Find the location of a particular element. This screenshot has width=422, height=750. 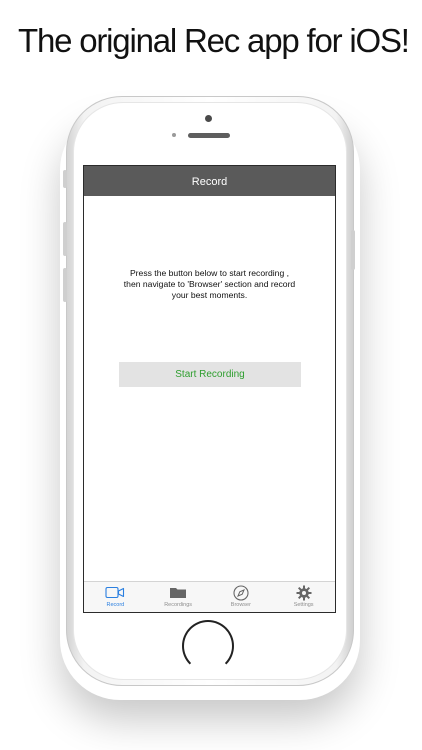

gear-icon is located at coordinates (304, 592).